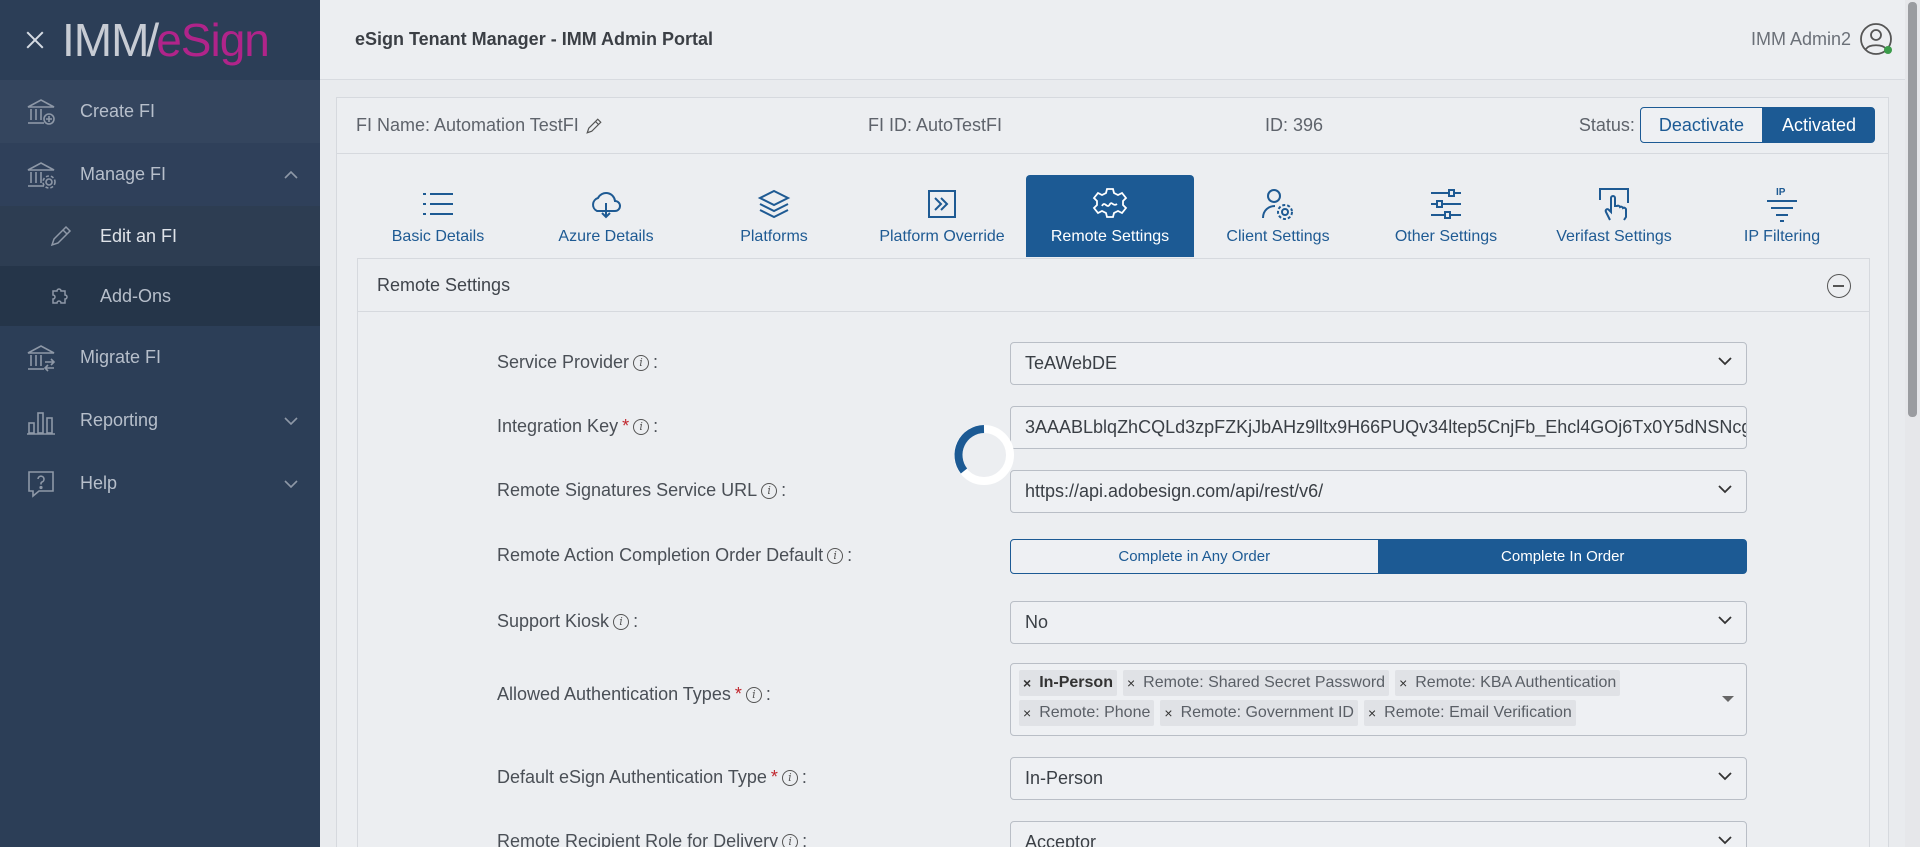 The height and width of the screenshot is (847, 1920). I want to click on close-icon, so click(35, 40).